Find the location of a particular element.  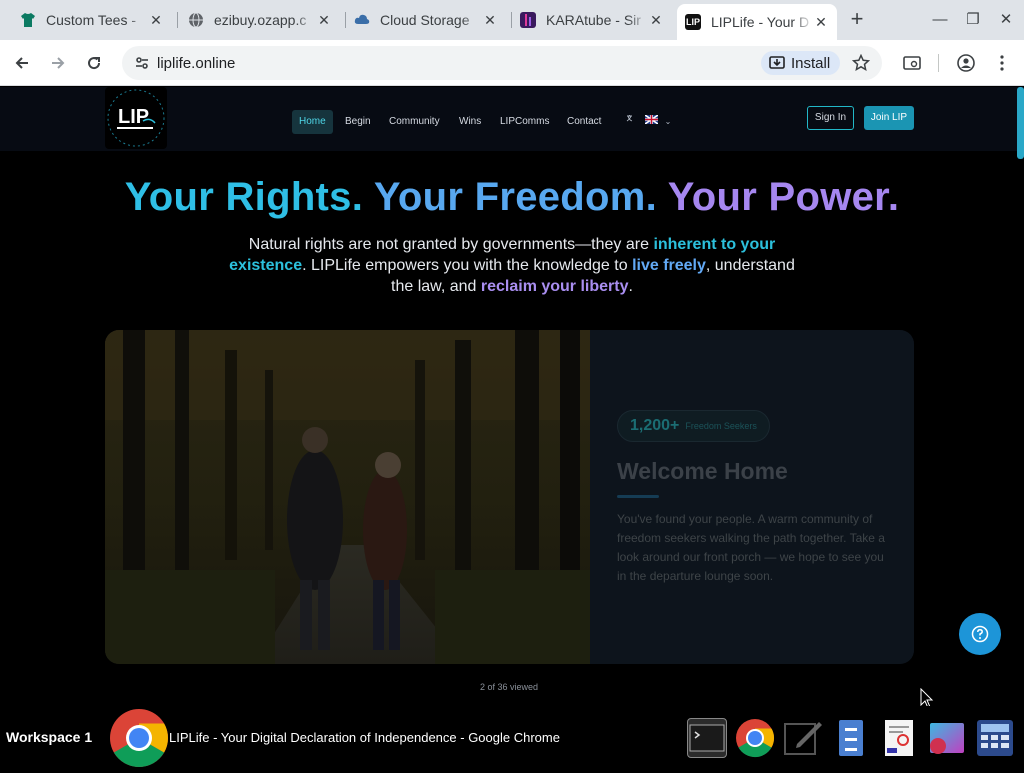

tab-title: KARAtube - Sir is located at coordinates (593, 20).